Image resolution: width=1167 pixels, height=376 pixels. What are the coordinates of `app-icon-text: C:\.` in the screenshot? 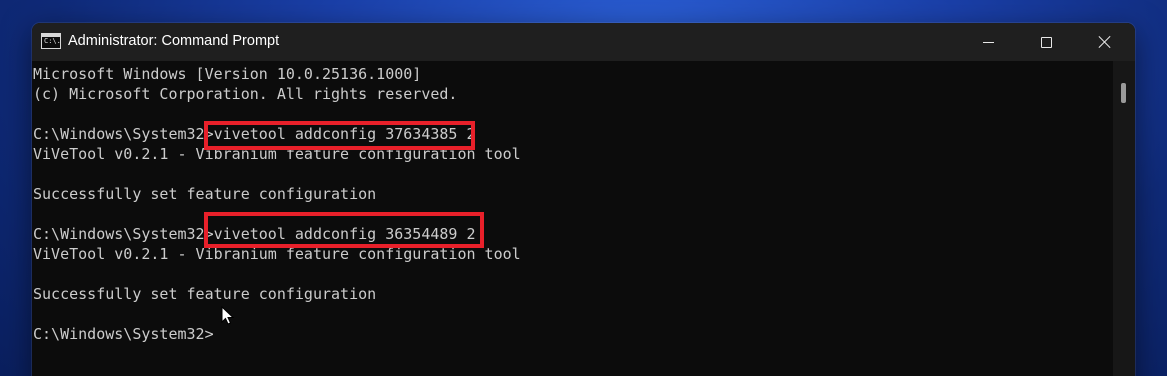 It's located at (52, 41).